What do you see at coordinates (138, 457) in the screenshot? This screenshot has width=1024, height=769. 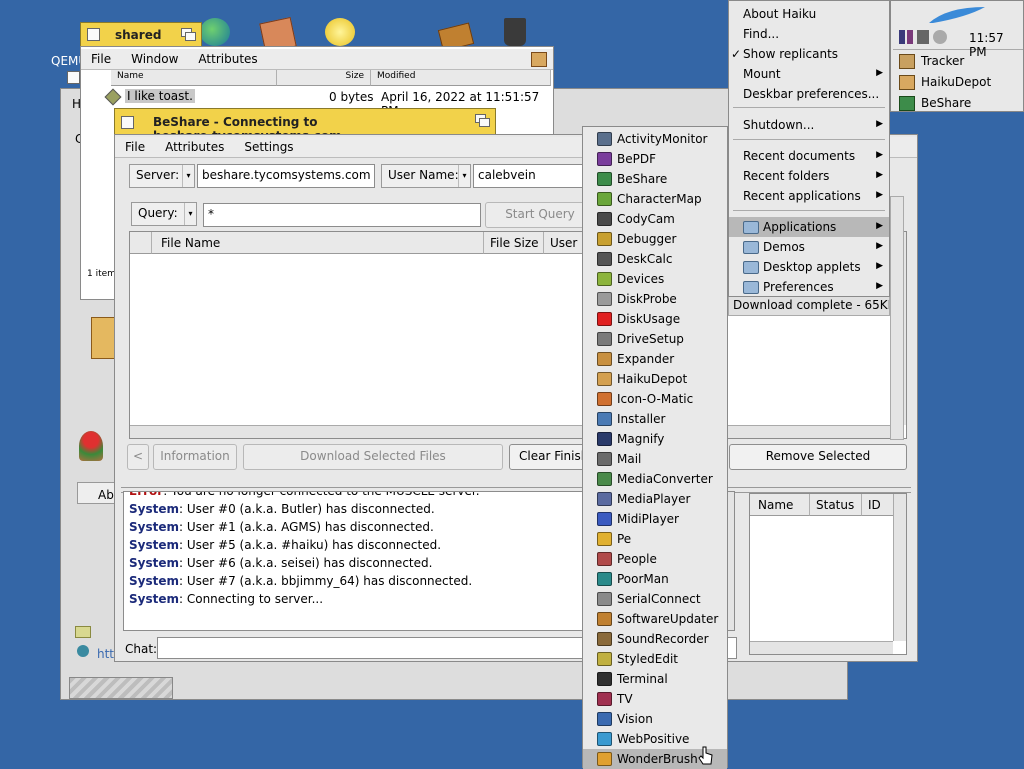 I see `previous-button: <` at bounding box center [138, 457].